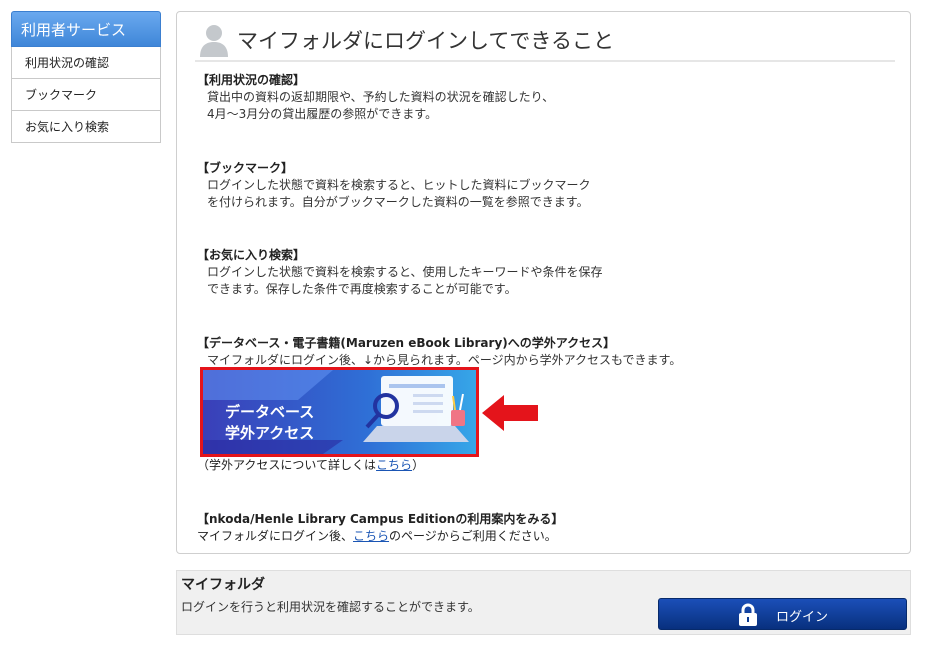 The height and width of the screenshot is (648, 926). Describe the element at coordinates (381, 97) in the screenshot. I see `section-text: 貸出中の資料の返却期限や、予約した資料の状況を確認したり、` at that location.